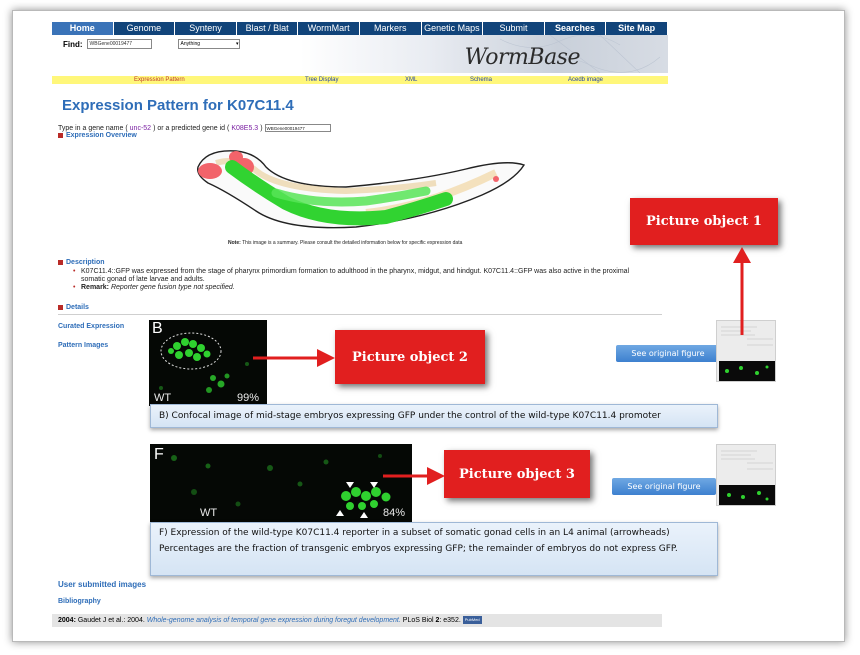  What do you see at coordinates (244, 128) in the screenshot?
I see `gene-id-example-link: K08E5.3` at bounding box center [244, 128].